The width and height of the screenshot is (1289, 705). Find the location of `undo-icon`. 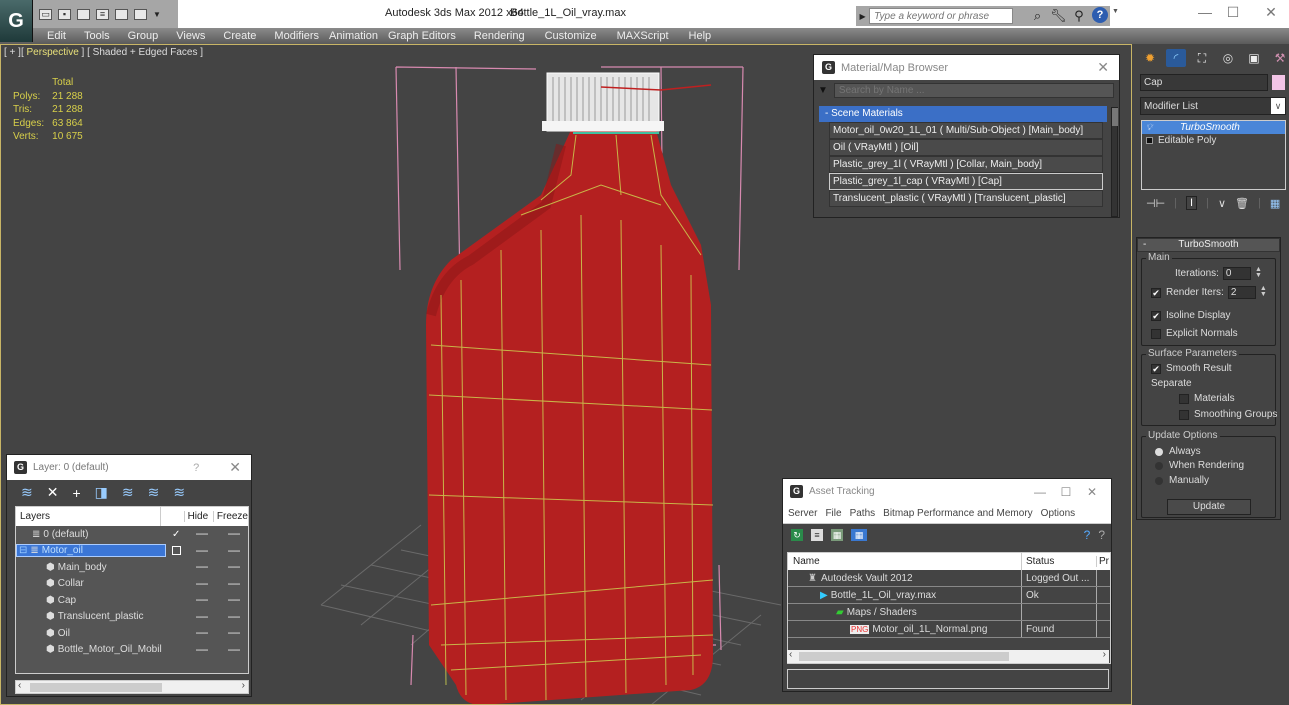

undo-icon is located at coordinates (121, 14).